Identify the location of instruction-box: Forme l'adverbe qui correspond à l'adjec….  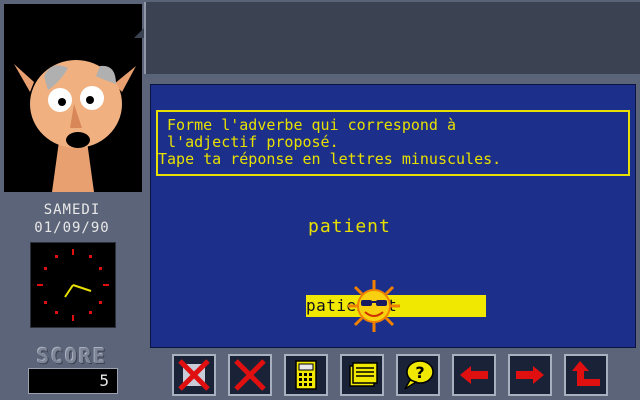
(393, 143).